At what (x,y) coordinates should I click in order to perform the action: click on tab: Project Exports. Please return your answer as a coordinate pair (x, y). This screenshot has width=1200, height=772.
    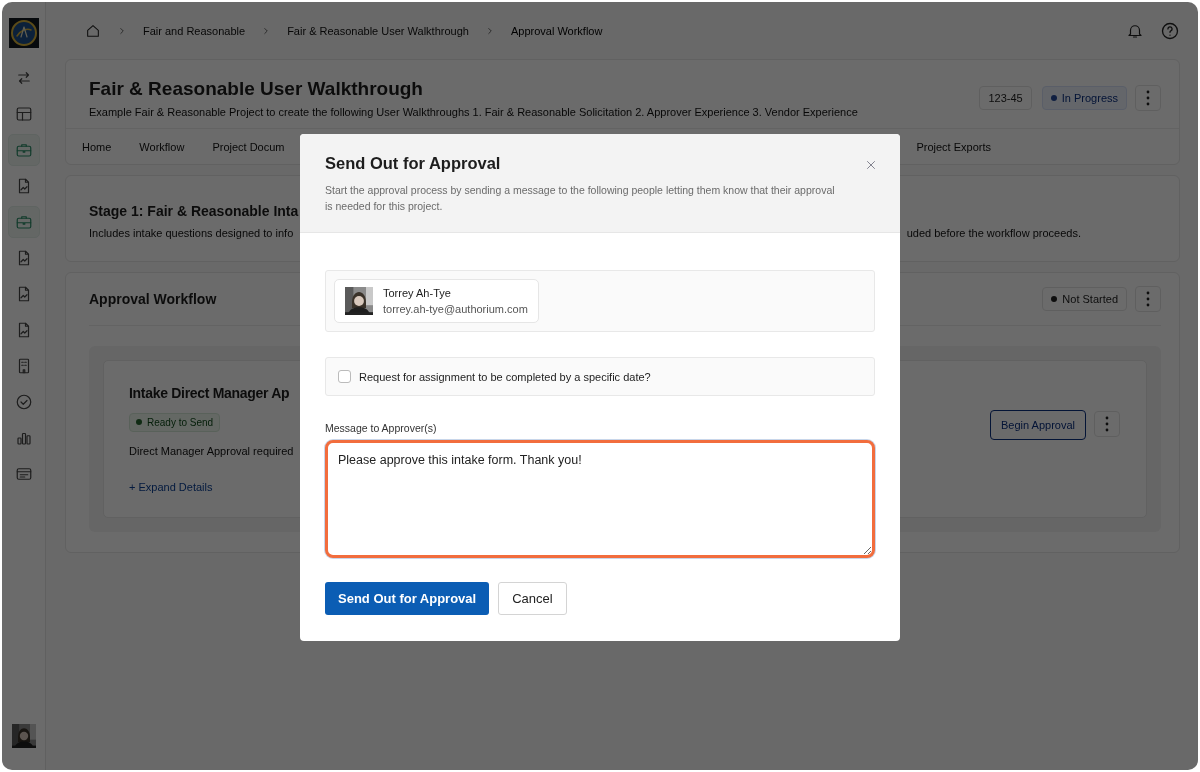
    Looking at the image, I should click on (953, 146).